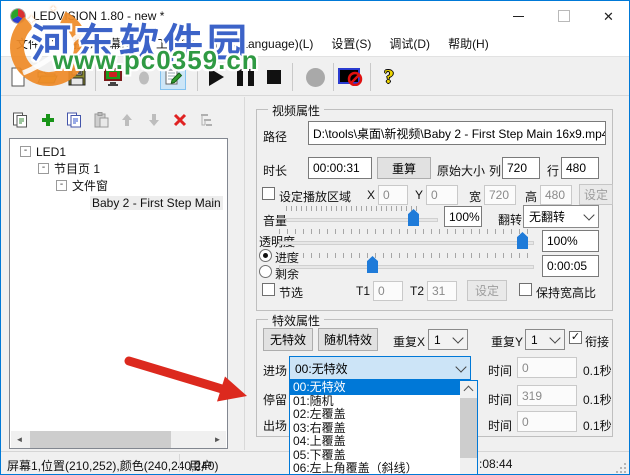 This screenshot has height=475, width=630. I want to click on help-button: ?, so click(389, 77).